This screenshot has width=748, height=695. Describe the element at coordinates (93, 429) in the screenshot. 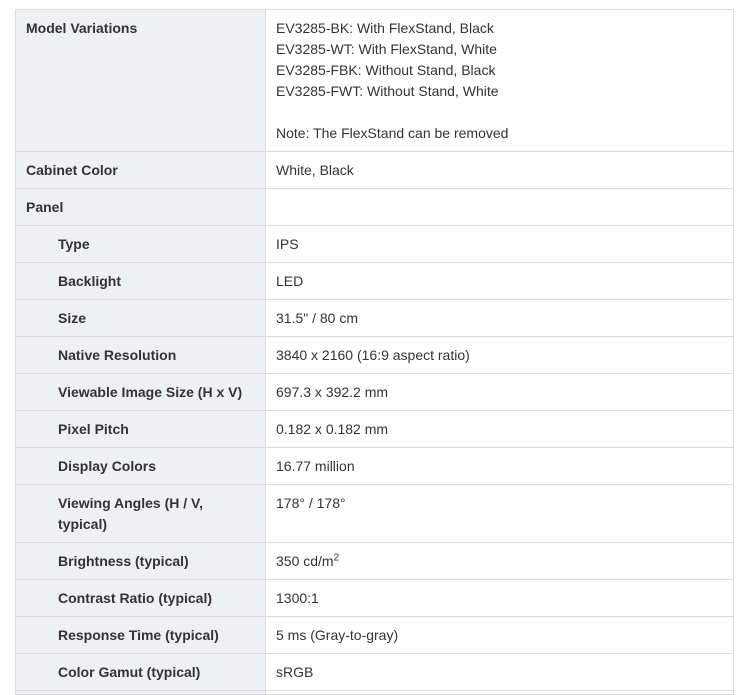

I see `spec-label: Pixel Pitch` at that location.